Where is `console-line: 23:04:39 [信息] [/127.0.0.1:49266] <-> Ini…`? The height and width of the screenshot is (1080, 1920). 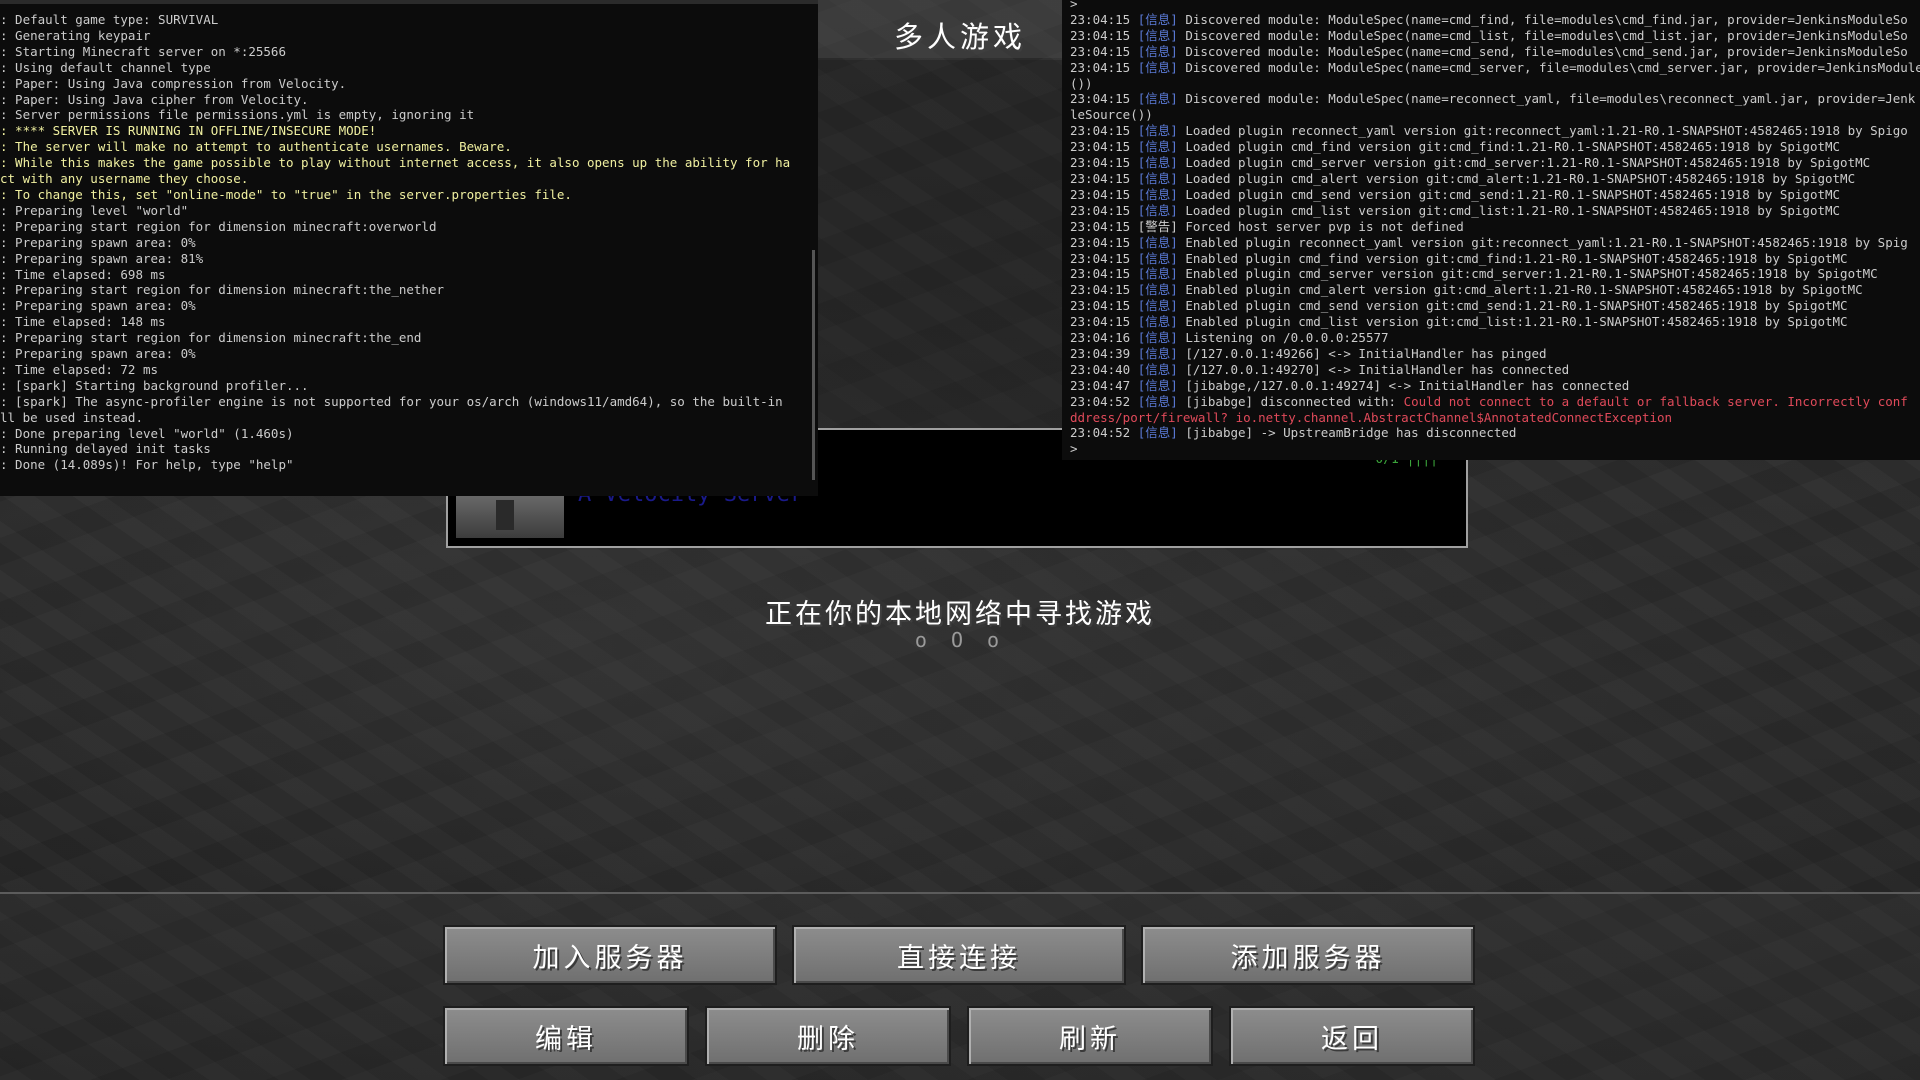 console-line: 23:04:39 [信息] [/127.0.0.1:49266] <-> Ini… is located at coordinates (1495, 354).